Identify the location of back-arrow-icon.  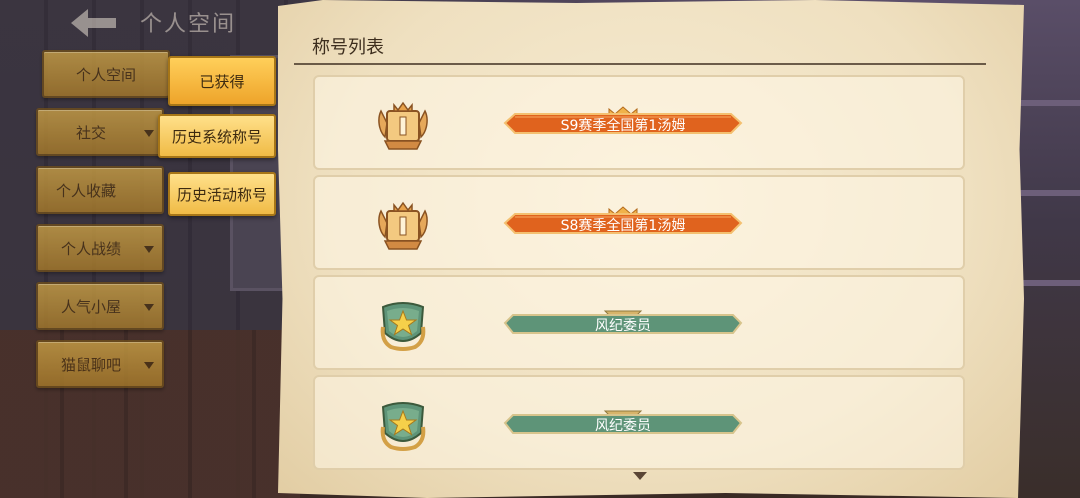
(93, 23).